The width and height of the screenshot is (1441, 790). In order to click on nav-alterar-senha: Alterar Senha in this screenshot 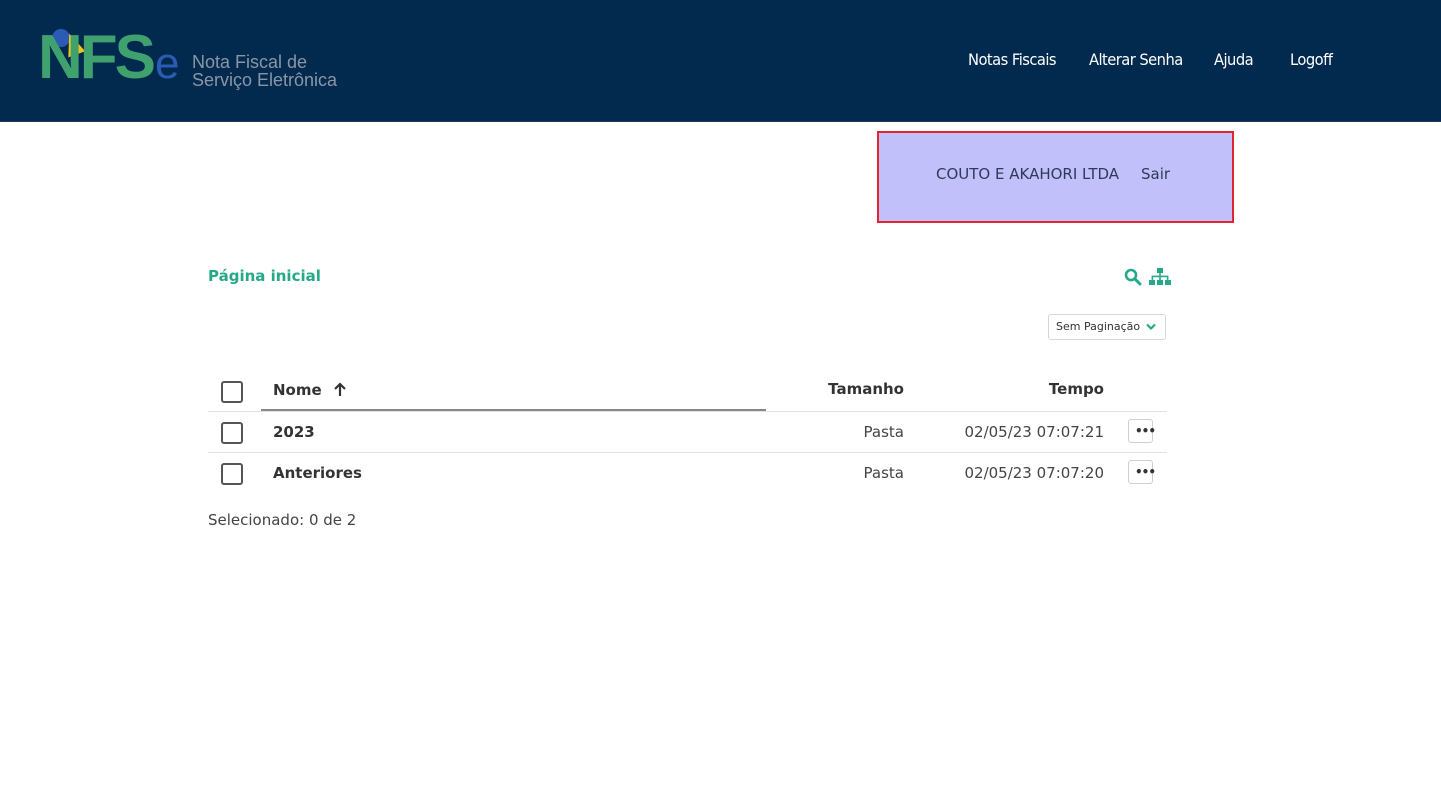, I will do `click(1136, 60)`.